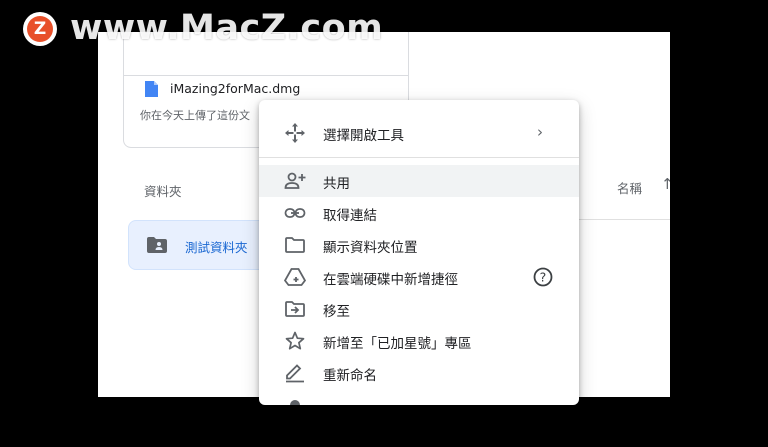  I want to click on file-upload-note: 你在今天上傳了這份文, so click(195, 115).